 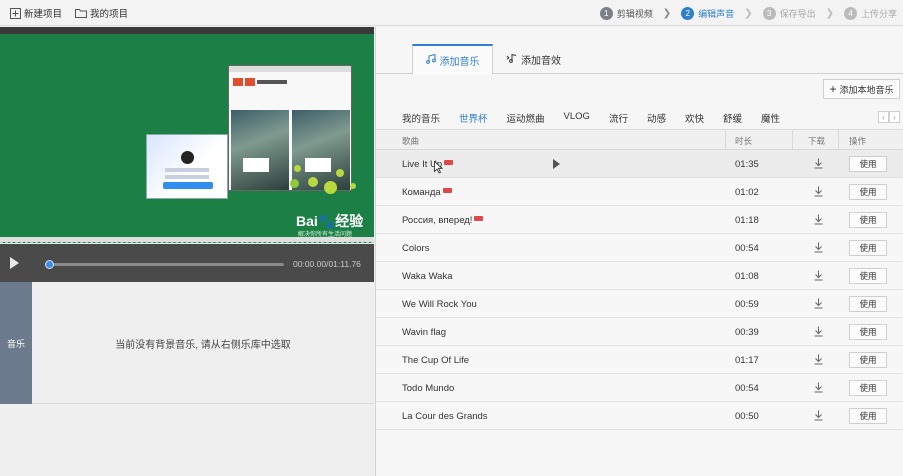 I want to click on song-title-cell: Live It Up, so click(x=428, y=164).